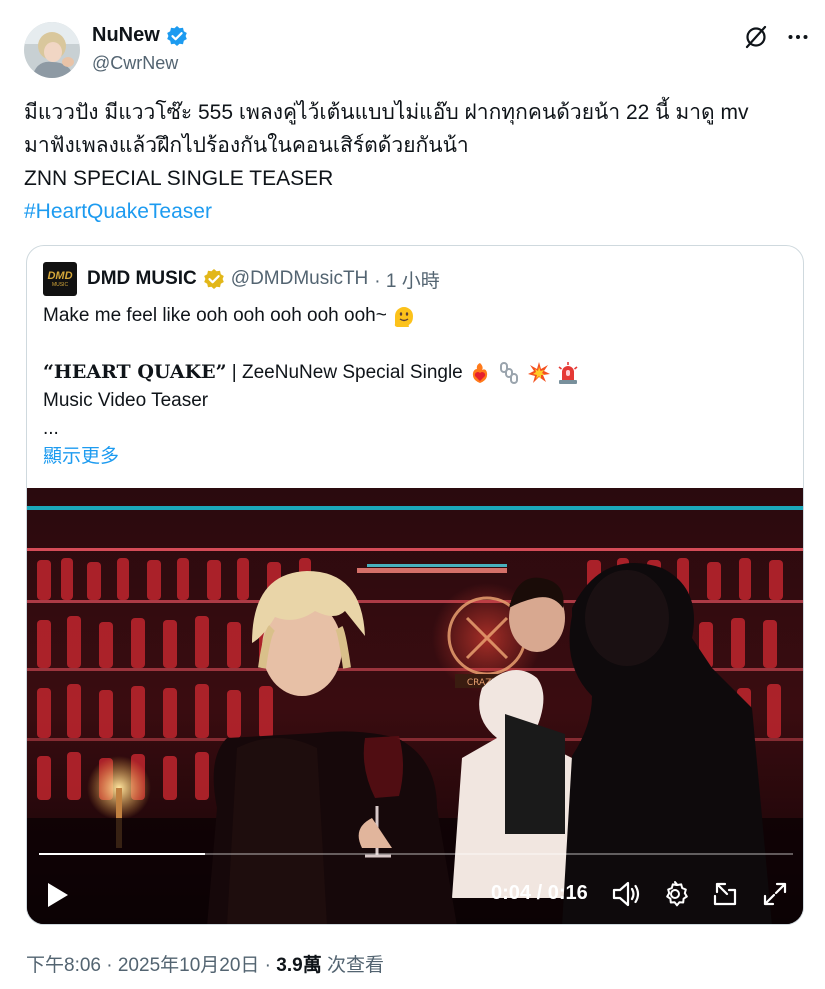 The height and width of the screenshot is (989, 825). I want to click on author-name-row: NuNew, so click(140, 35).